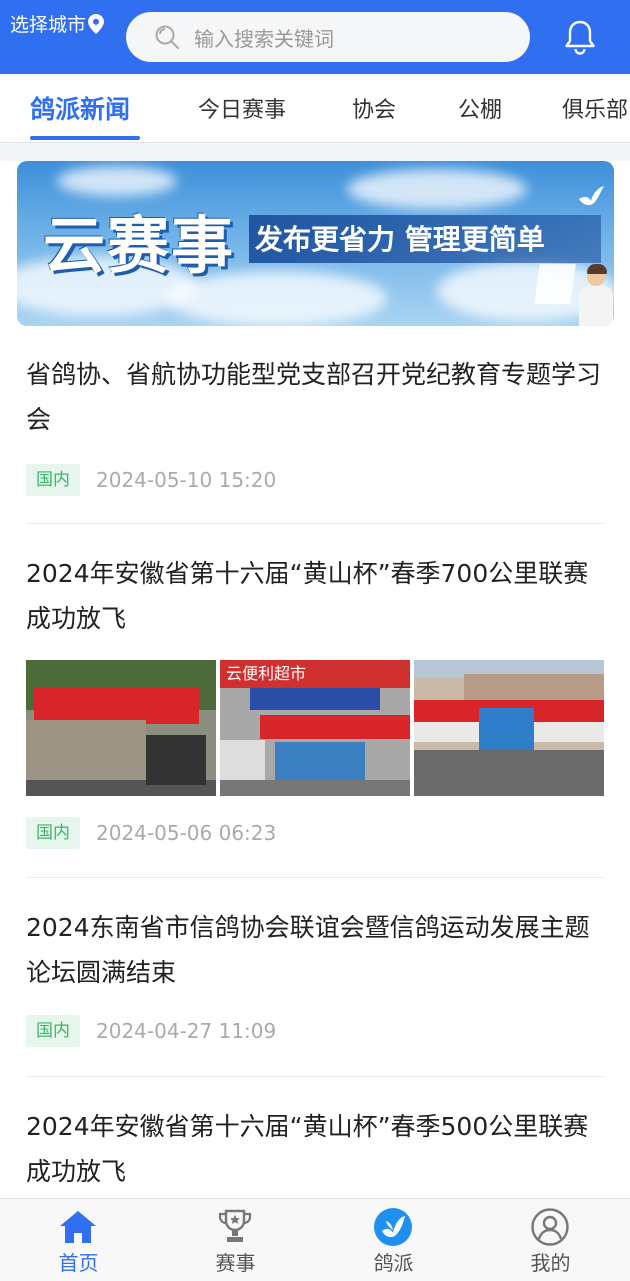  I want to click on nav-races: 赛事, so click(235, 1240).